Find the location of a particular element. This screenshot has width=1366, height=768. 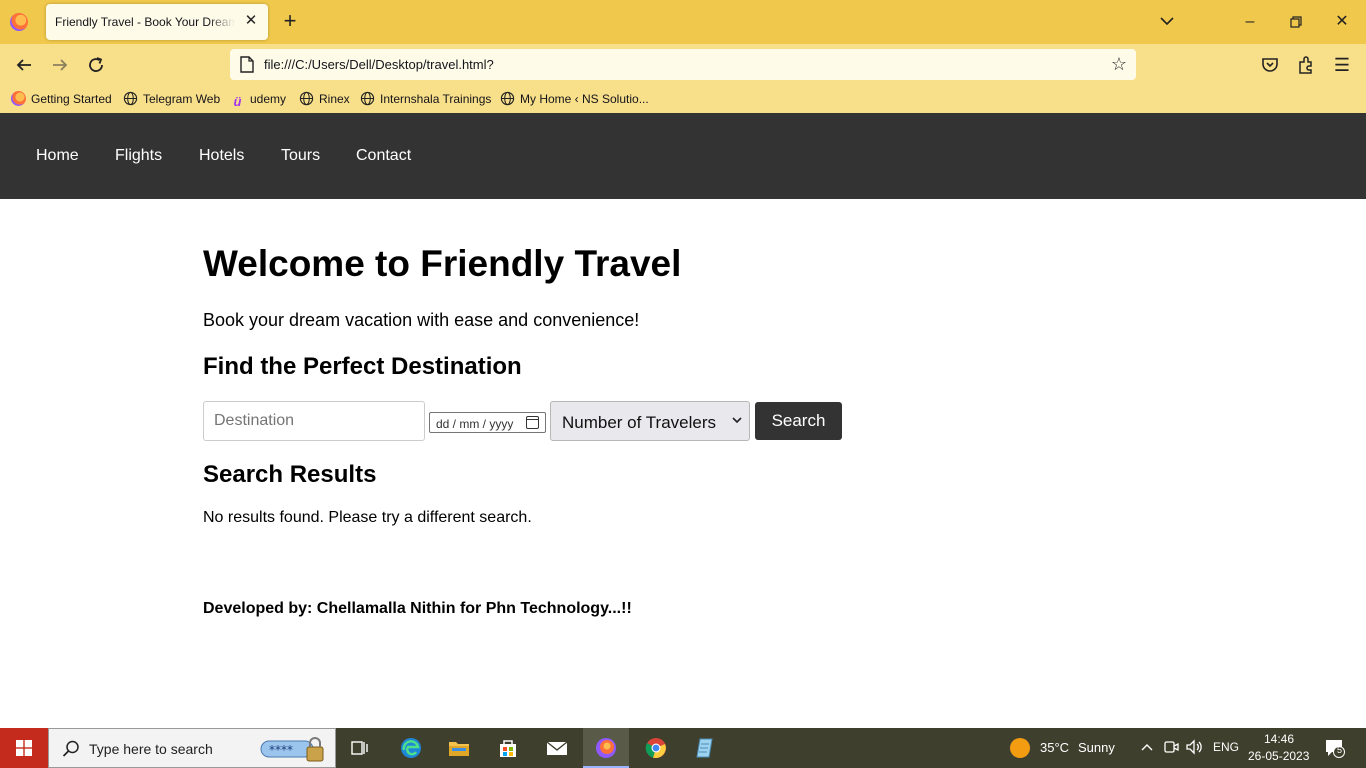

camera-icon is located at coordinates (1171, 747).